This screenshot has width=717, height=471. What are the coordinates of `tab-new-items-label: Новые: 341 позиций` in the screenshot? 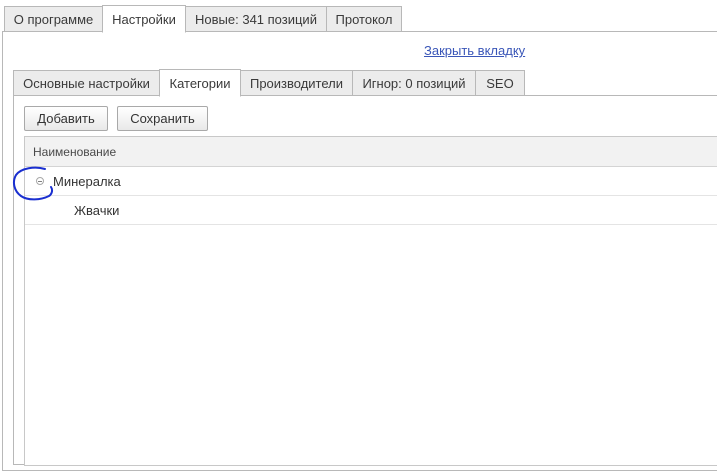 It's located at (256, 19).